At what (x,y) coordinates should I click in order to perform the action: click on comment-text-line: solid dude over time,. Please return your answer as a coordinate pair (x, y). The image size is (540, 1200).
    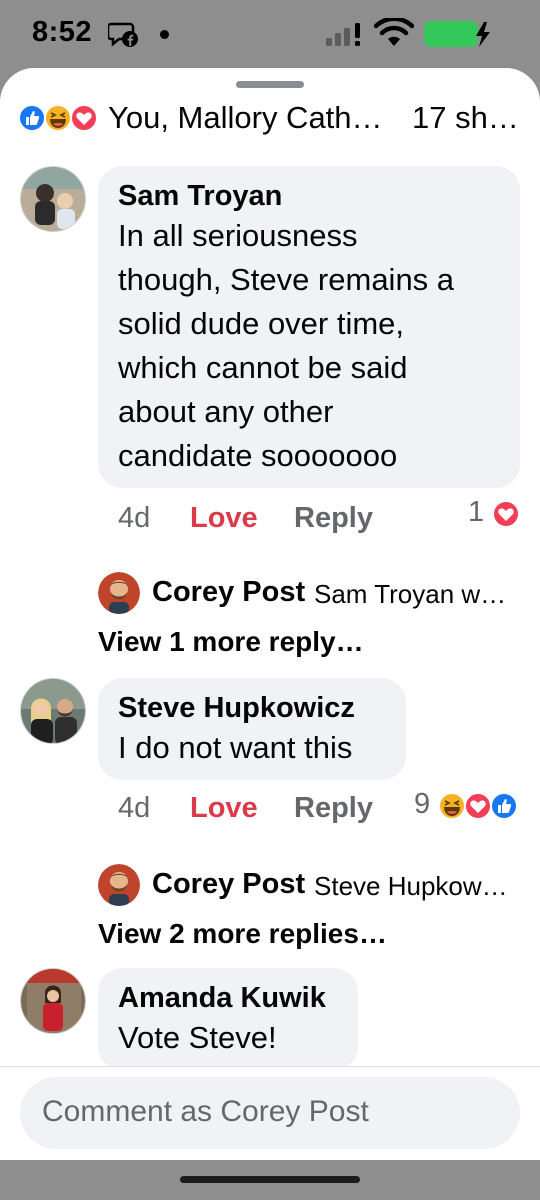
    Looking at the image, I should click on (261, 323).